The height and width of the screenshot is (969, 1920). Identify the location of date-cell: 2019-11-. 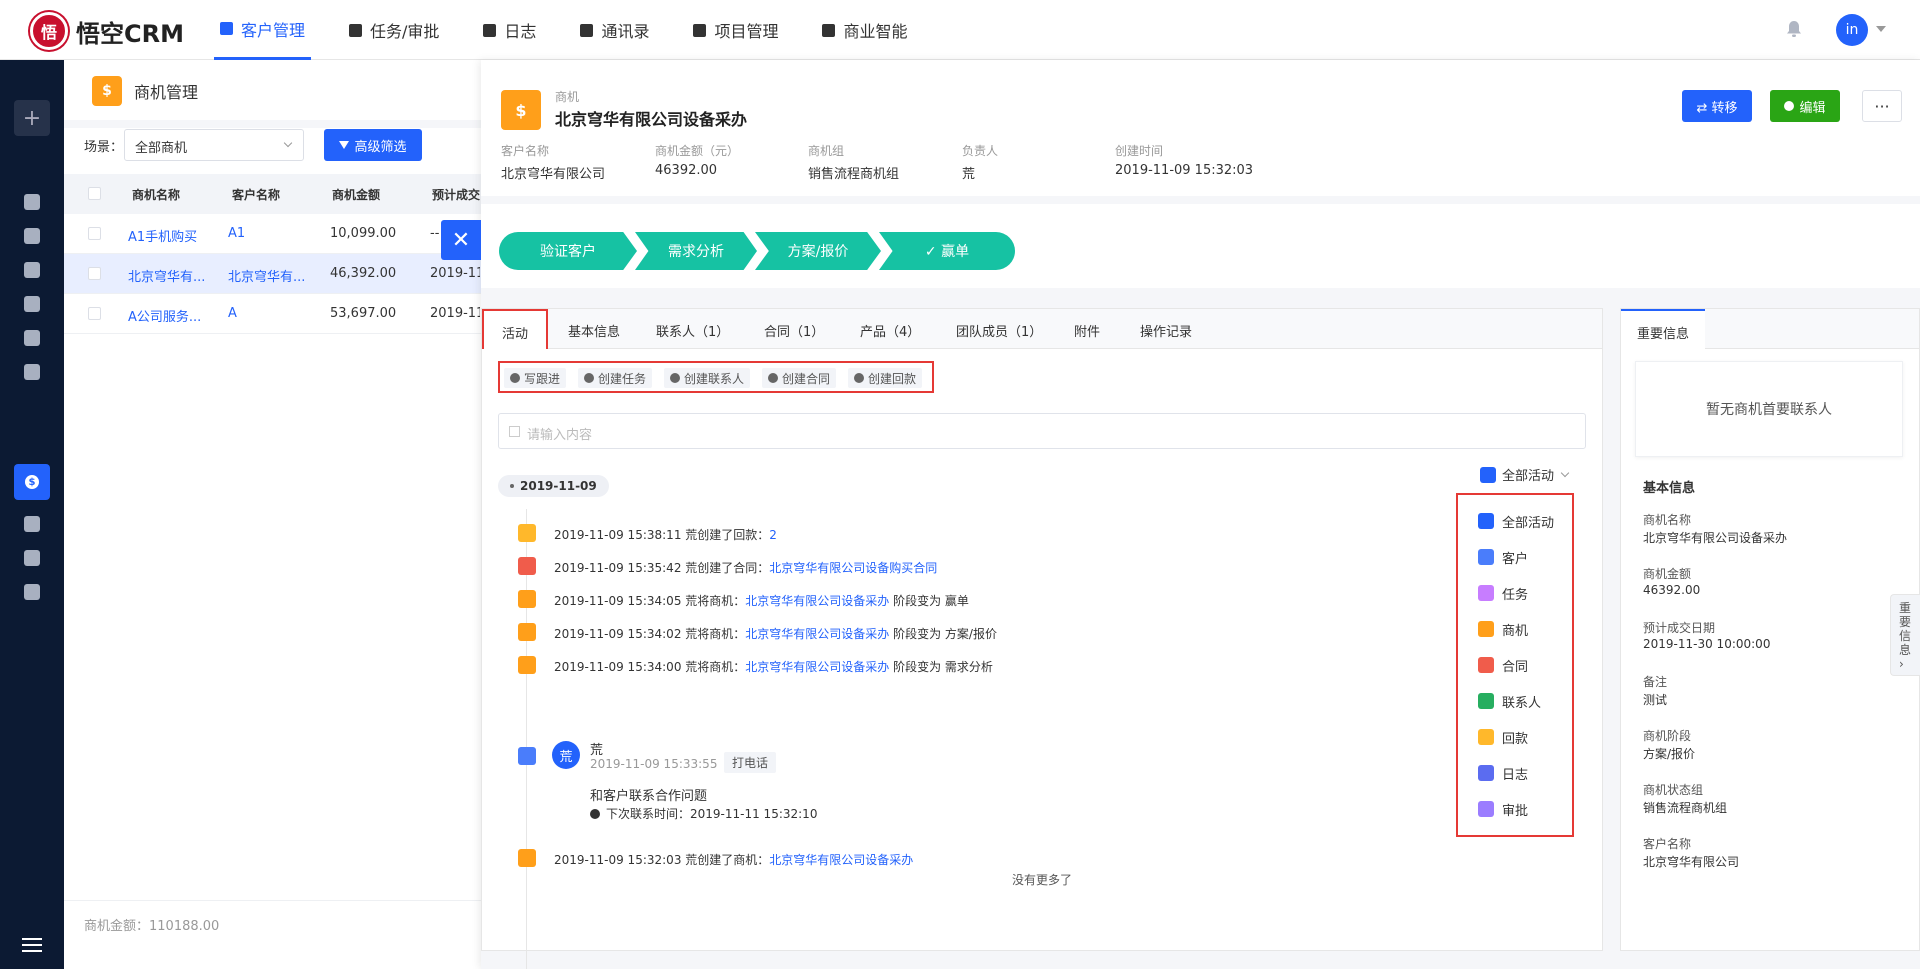
(455, 313).